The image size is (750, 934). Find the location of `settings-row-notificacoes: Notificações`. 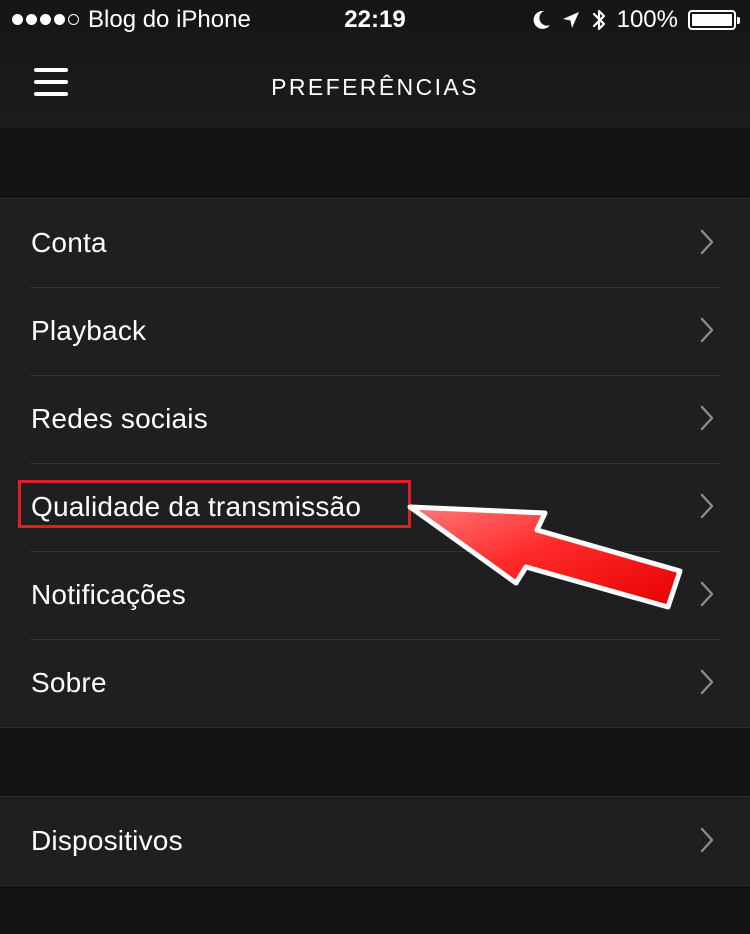

settings-row-notificacoes: Notificações is located at coordinates (375, 595).